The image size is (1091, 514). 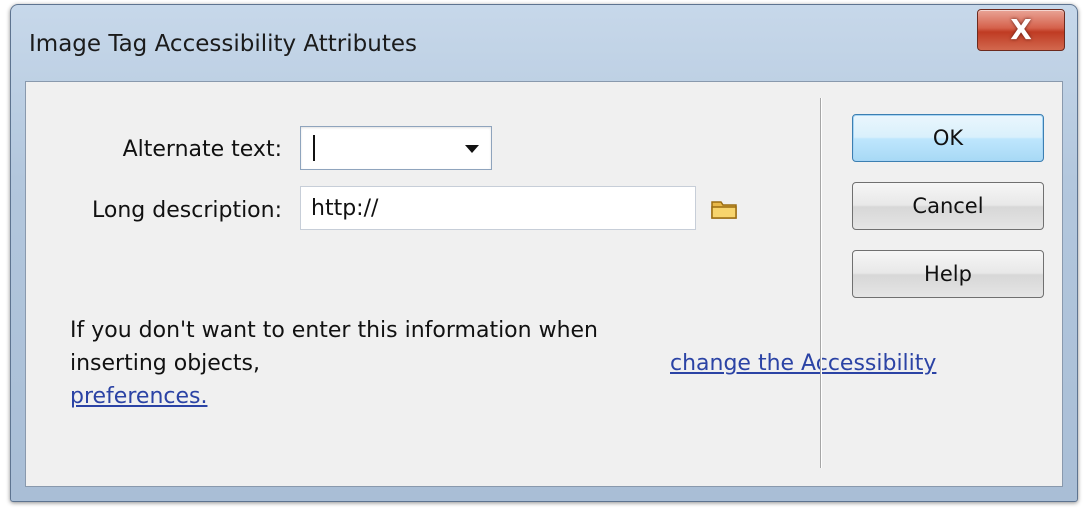 I want to click on title-bar: Image Tag Accessibility Attributes X, so click(x=544, y=42).